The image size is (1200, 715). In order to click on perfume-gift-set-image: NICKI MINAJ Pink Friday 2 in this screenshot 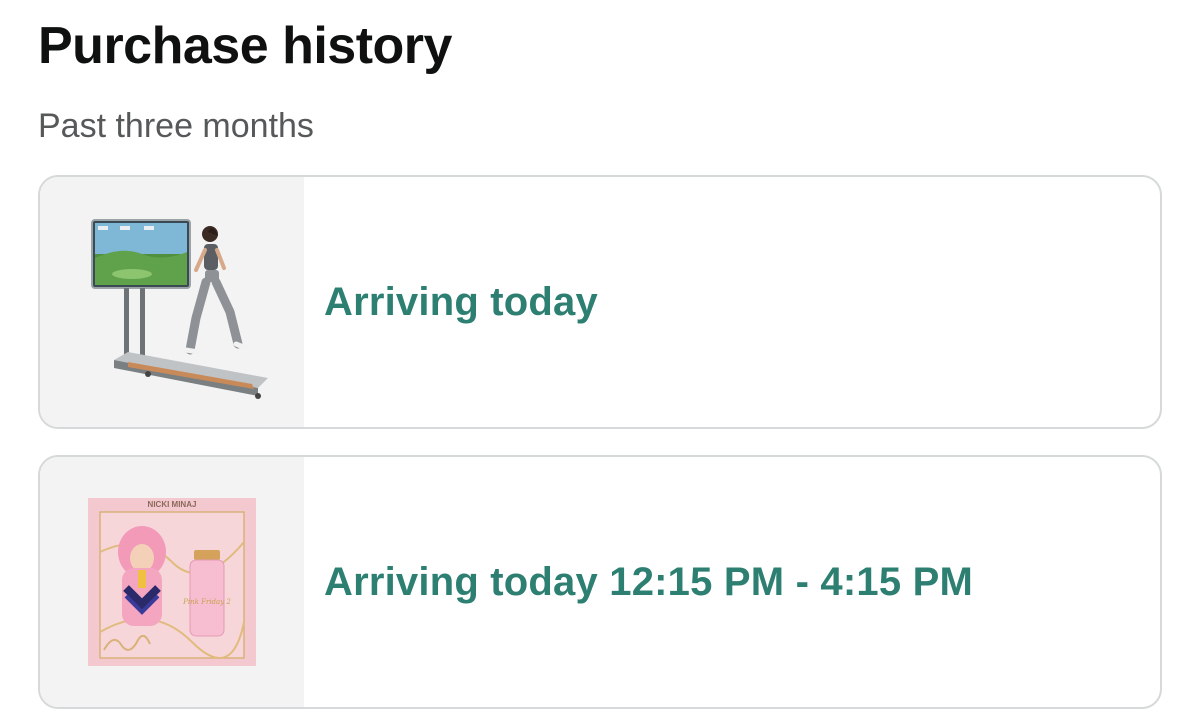, I will do `click(172, 582)`.